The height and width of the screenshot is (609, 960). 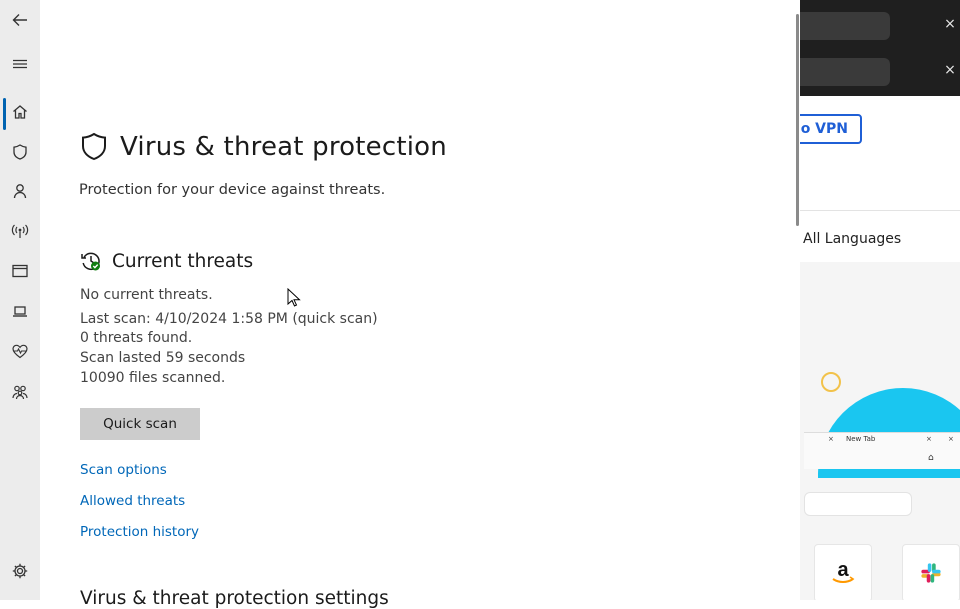 What do you see at coordinates (20, 191) in the screenshot?
I see `person-icon` at bounding box center [20, 191].